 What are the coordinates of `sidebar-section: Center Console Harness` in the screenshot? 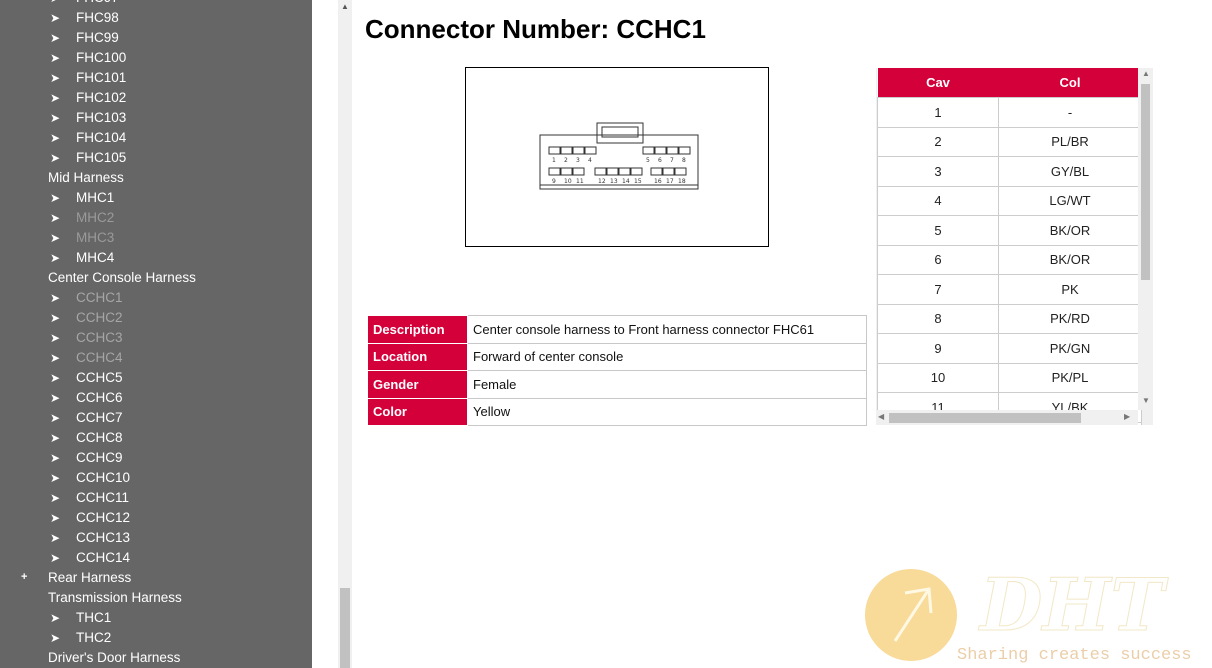 It's located at (122, 278).